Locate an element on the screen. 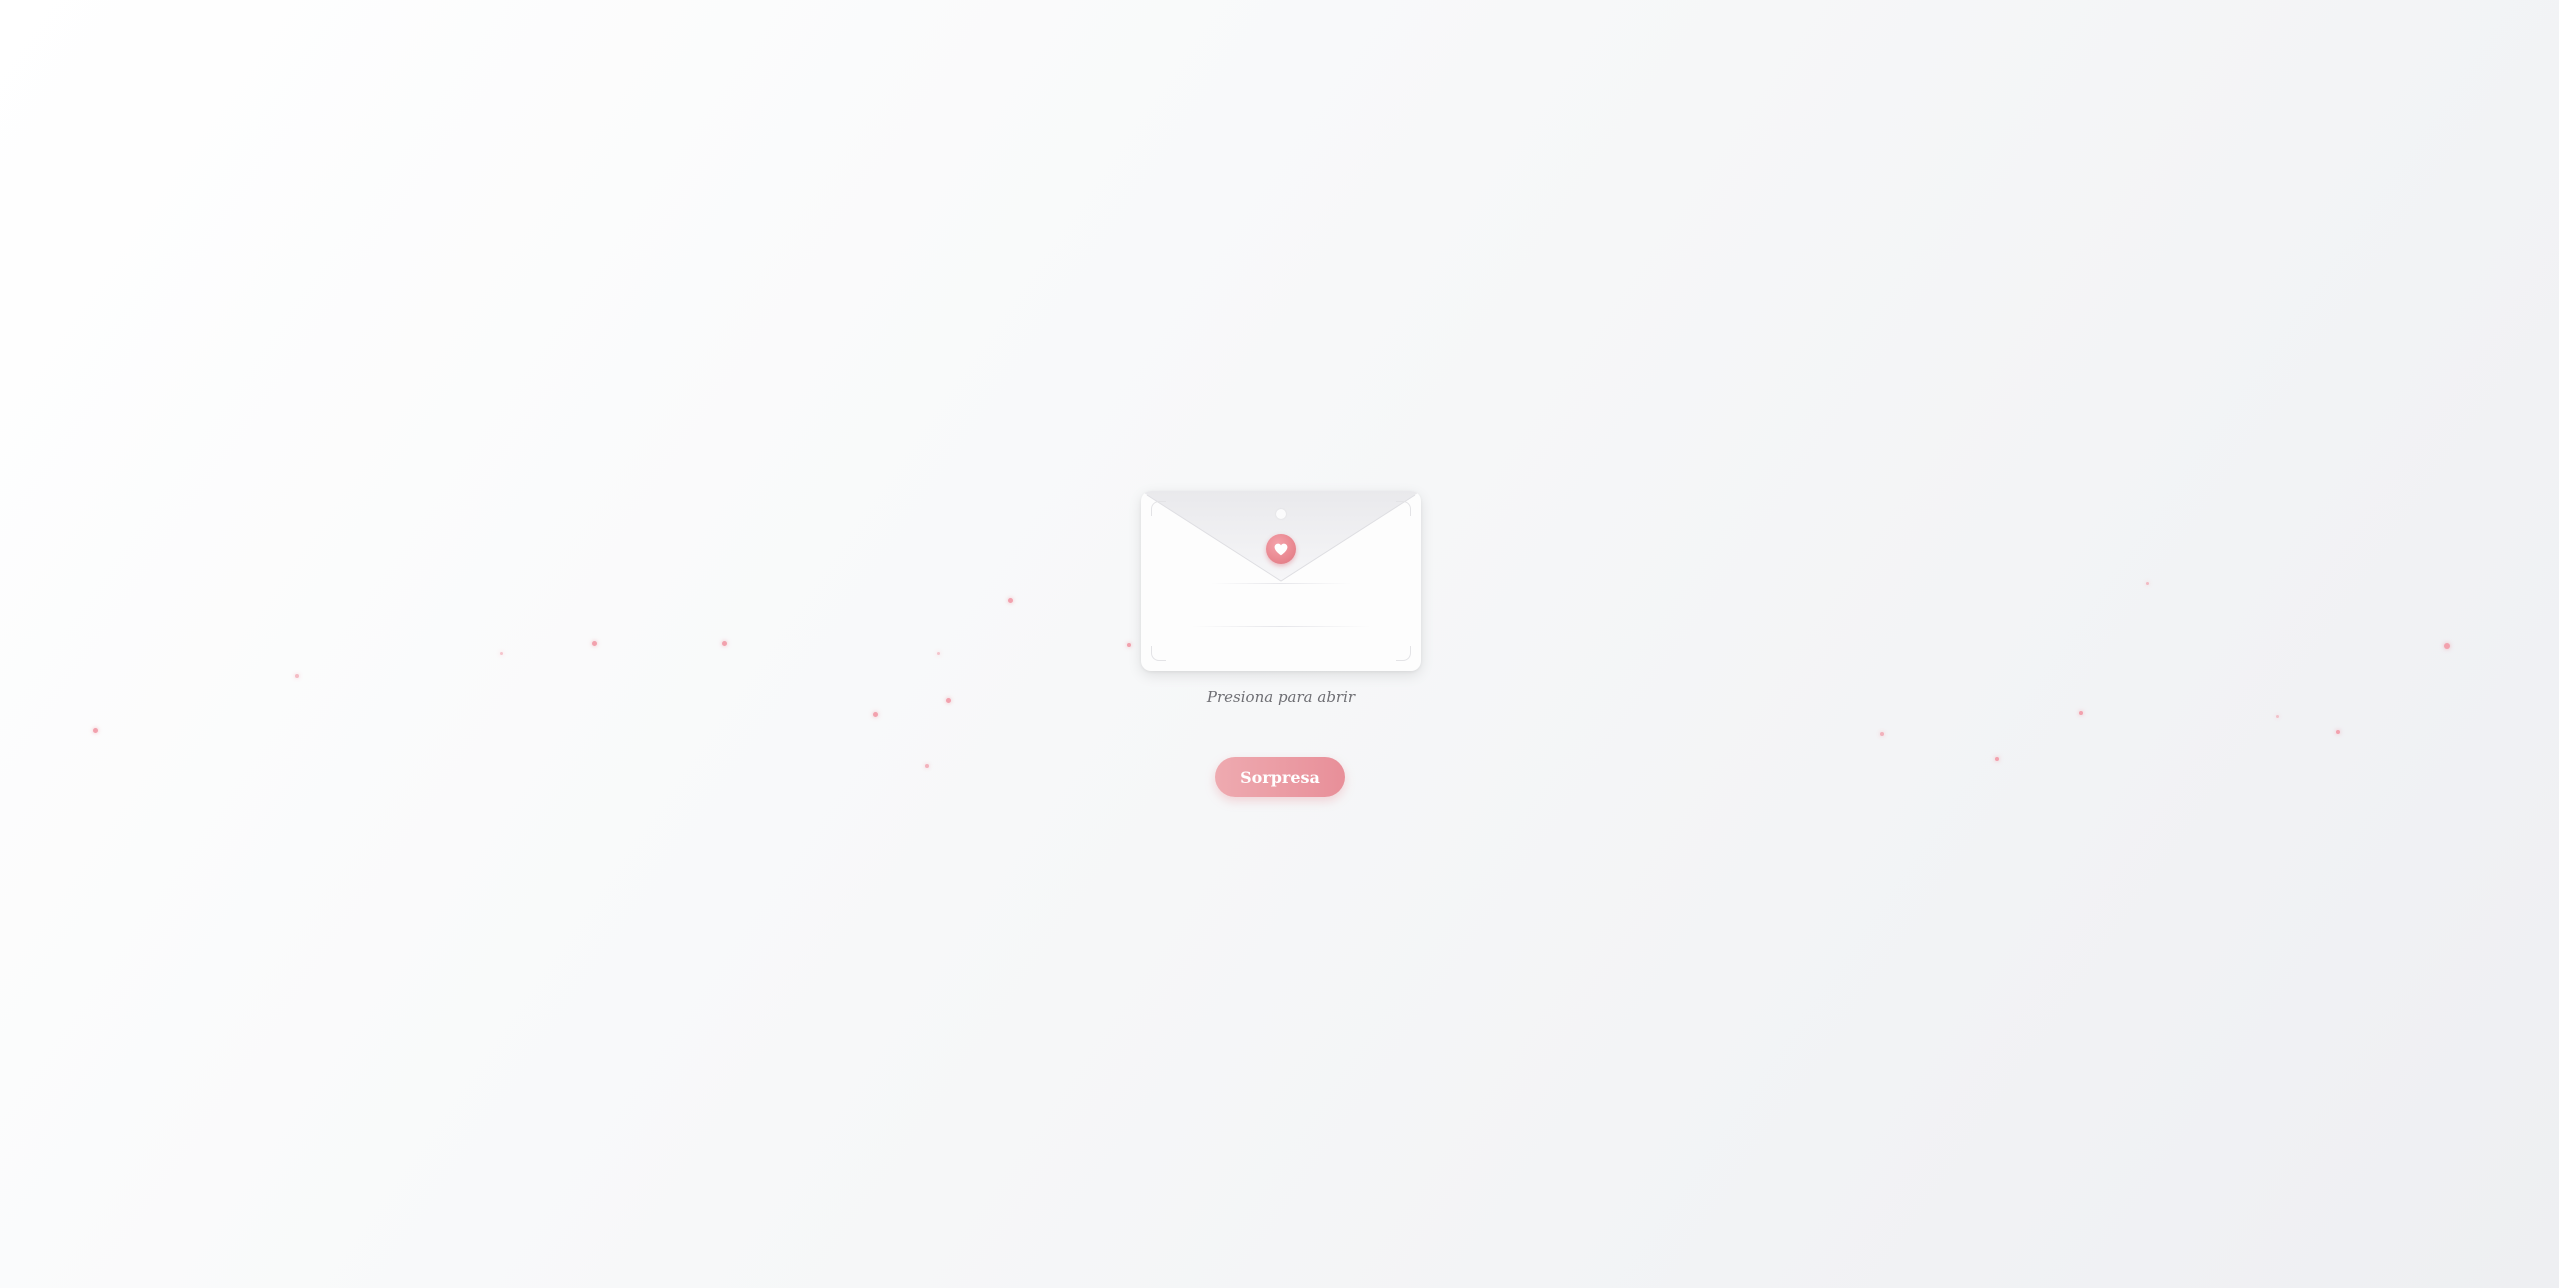 Image resolution: width=2559 pixels, height=1288 pixels. heart-seal is located at coordinates (1281, 549).